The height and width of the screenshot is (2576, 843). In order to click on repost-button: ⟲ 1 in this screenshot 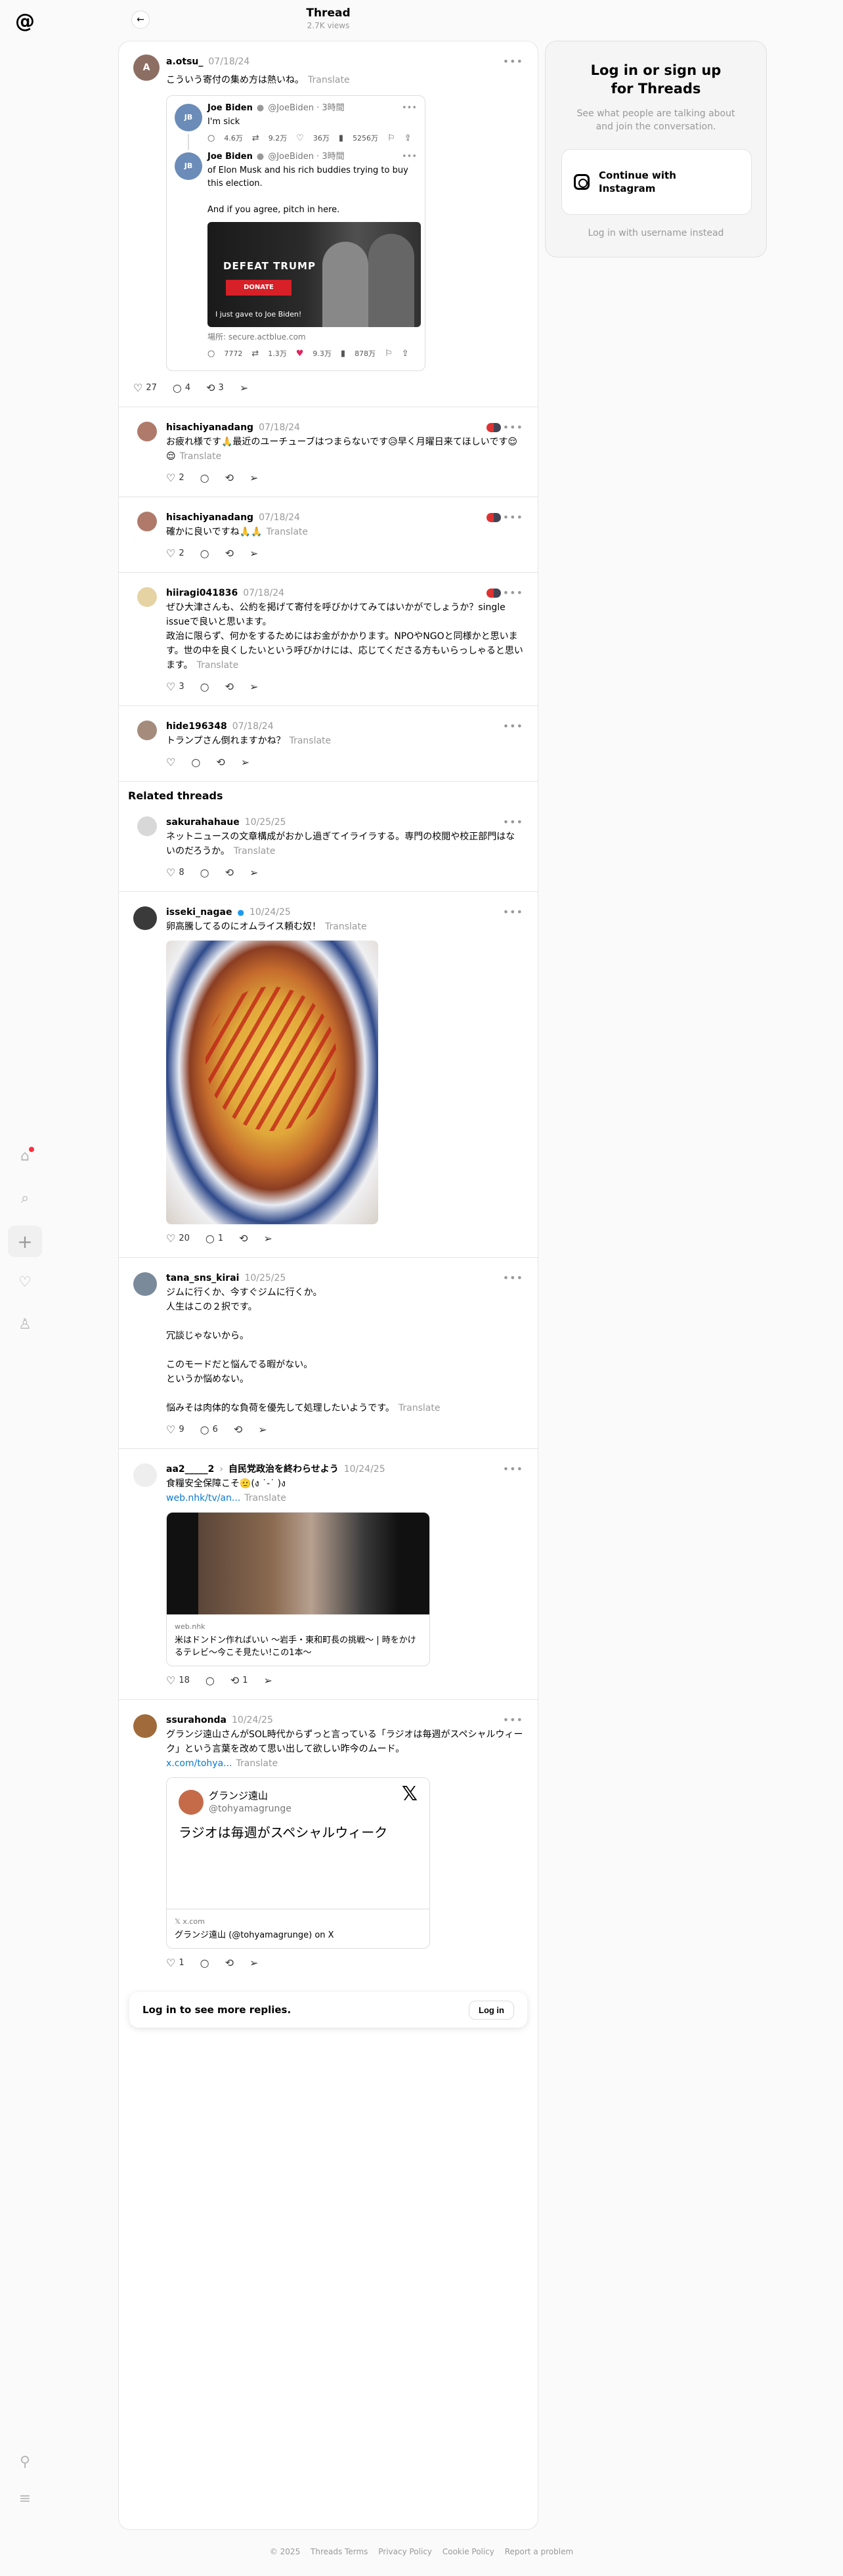, I will do `click(239, 1681)`.